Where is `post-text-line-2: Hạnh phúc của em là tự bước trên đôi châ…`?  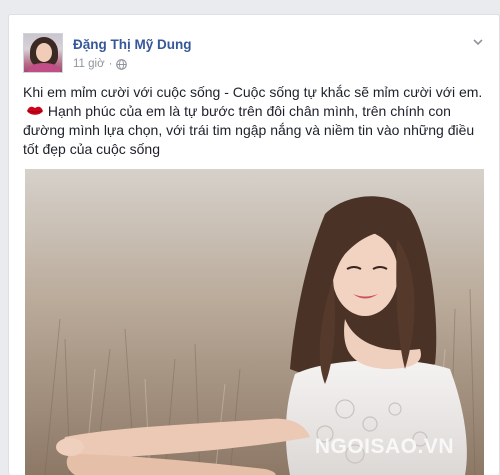
post-text-line-2: Hạnh phúc của em là tự bước trên đôi châ… is located at coordinates (249, 130).